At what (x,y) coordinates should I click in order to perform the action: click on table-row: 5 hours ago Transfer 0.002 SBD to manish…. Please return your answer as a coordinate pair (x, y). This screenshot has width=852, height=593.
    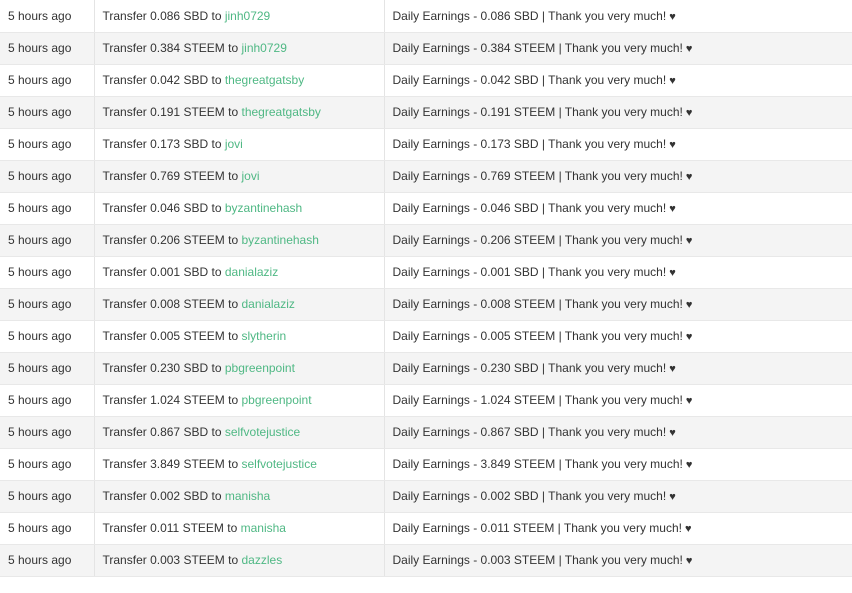
    Looking at the image, I should click on (426, 496).